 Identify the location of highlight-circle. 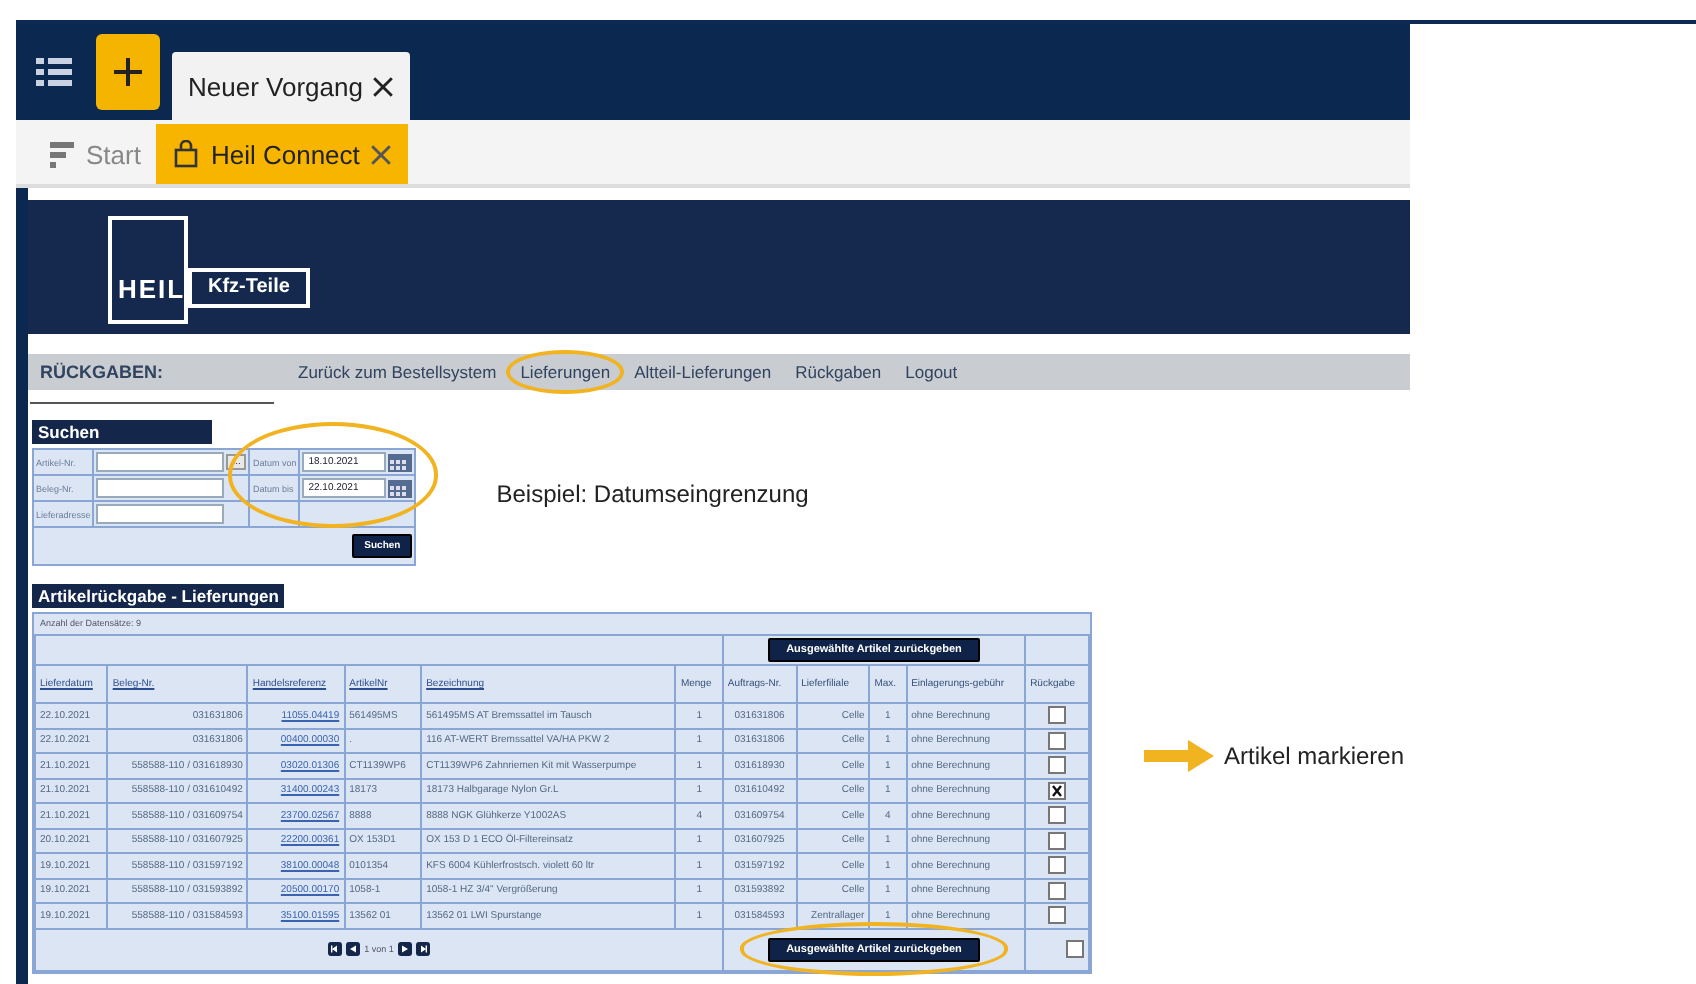
(565, 372).